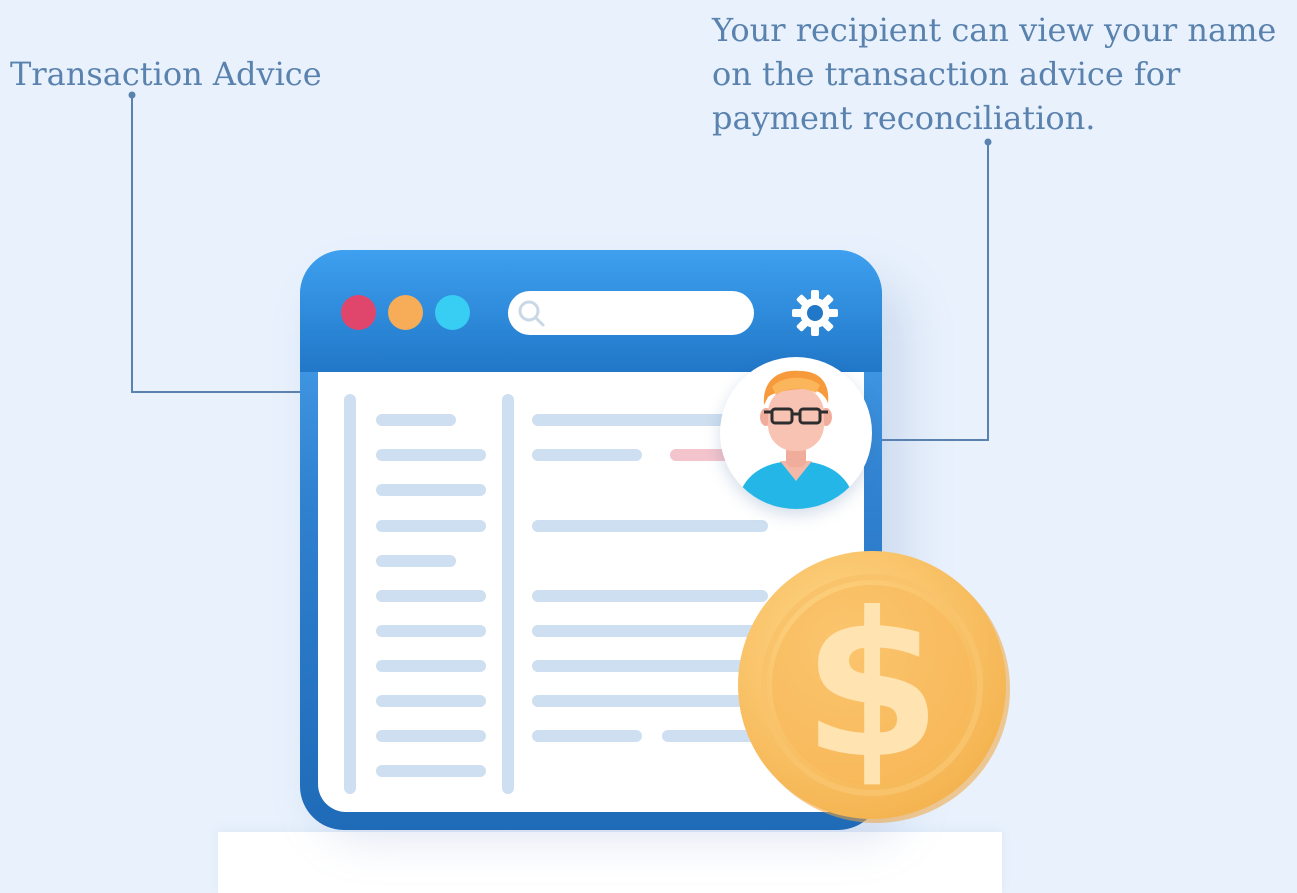 The width and height of the screenshot is (1297, 893). What do you see at coordinates (946, 74) in the screenshot?
I see `recipient-description-line-2: on the transaction advice for` at bounding box center [946, 74].